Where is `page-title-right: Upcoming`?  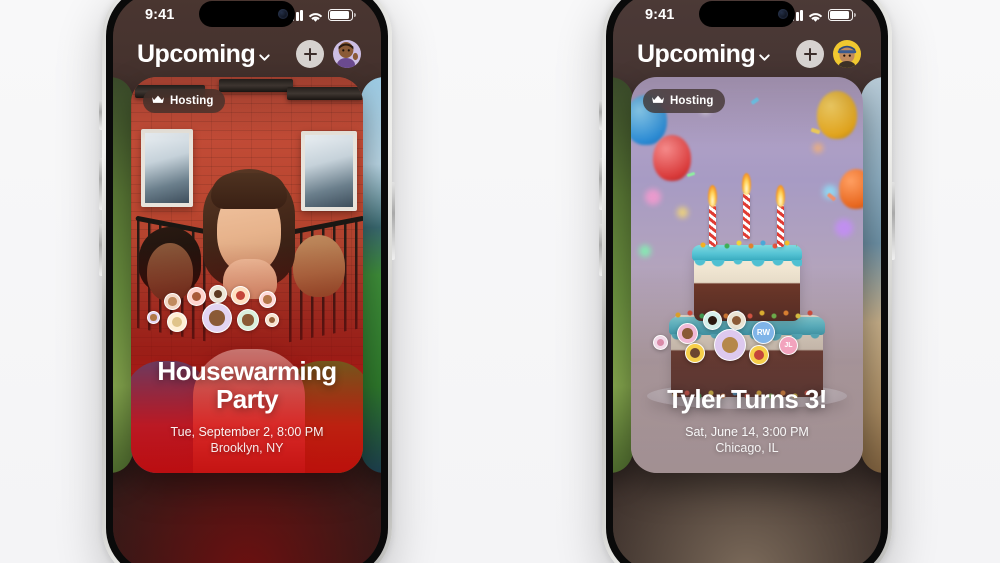
page-title-right: Upcoming is located at coordinates (696, 53).